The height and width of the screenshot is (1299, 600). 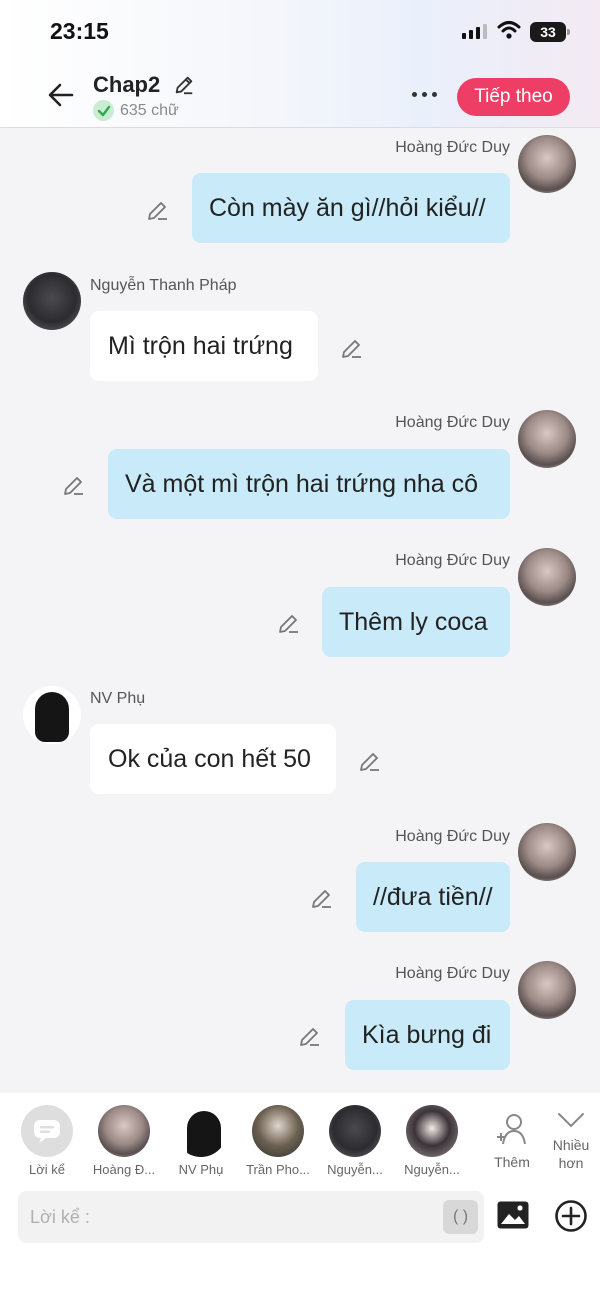 I want to click on message-text: //đưa tiền//, so click(x=433, y=896).